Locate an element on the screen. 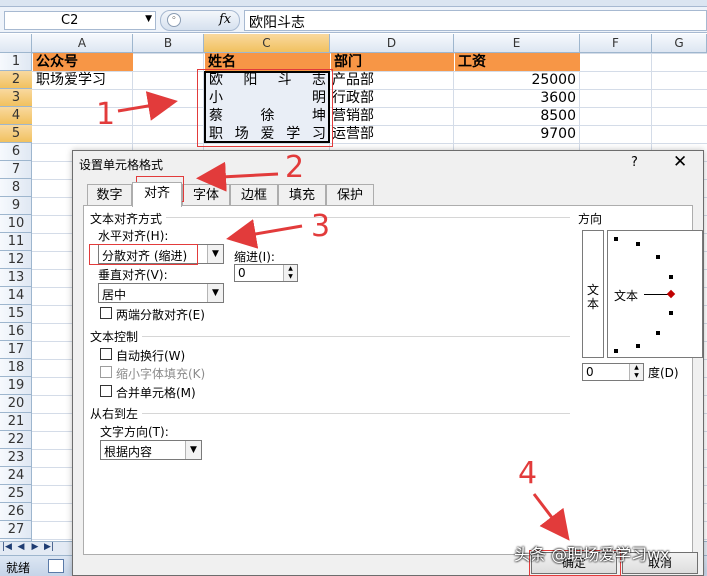 This screenshot has height=576, width=707. row-header: 12 is located at coordinates (16, 260).